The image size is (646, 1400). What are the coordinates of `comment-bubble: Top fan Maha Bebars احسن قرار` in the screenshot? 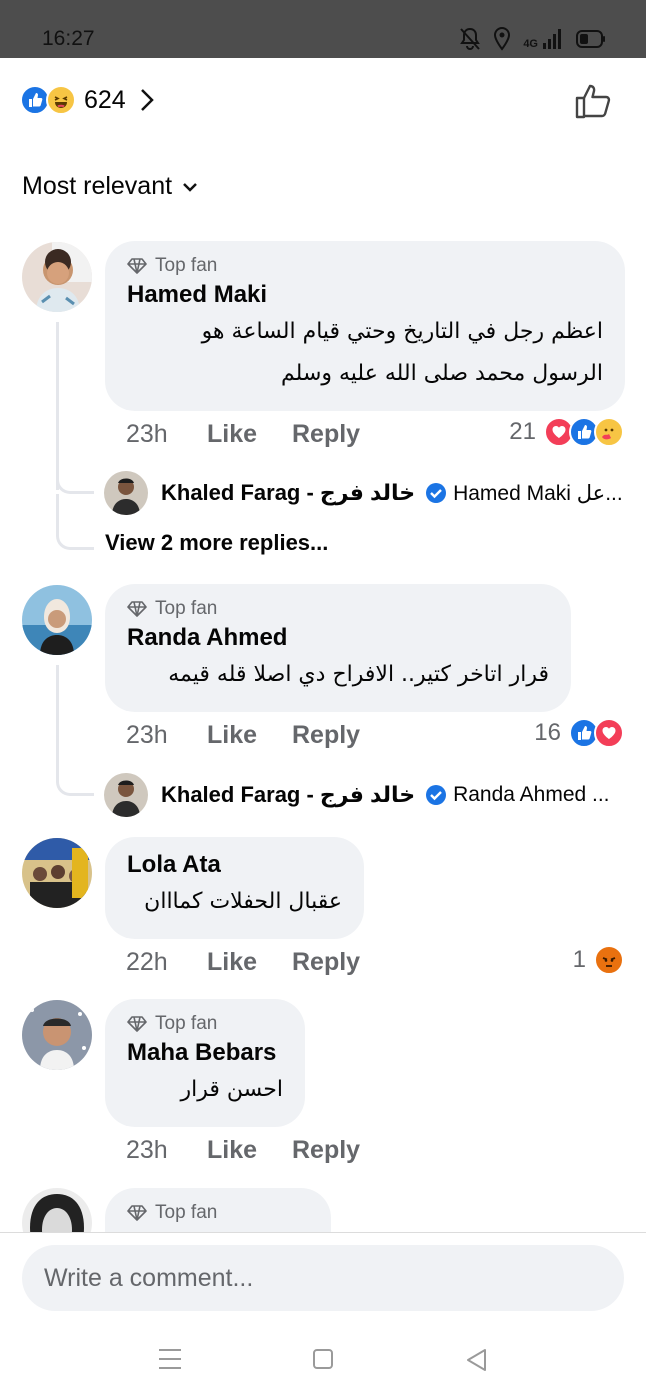 It's located at (205, 1063).